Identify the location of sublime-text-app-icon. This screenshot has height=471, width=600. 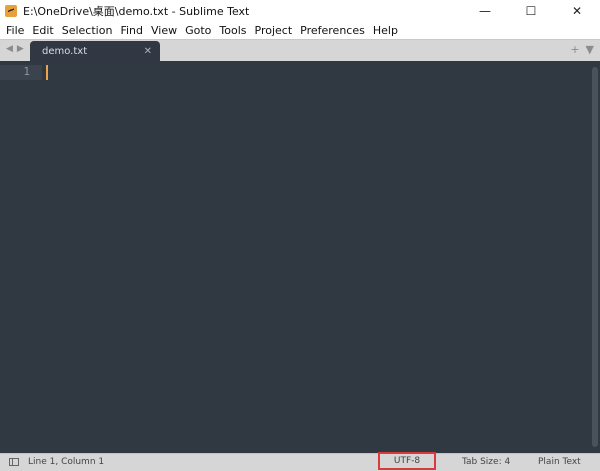
(11, 11).